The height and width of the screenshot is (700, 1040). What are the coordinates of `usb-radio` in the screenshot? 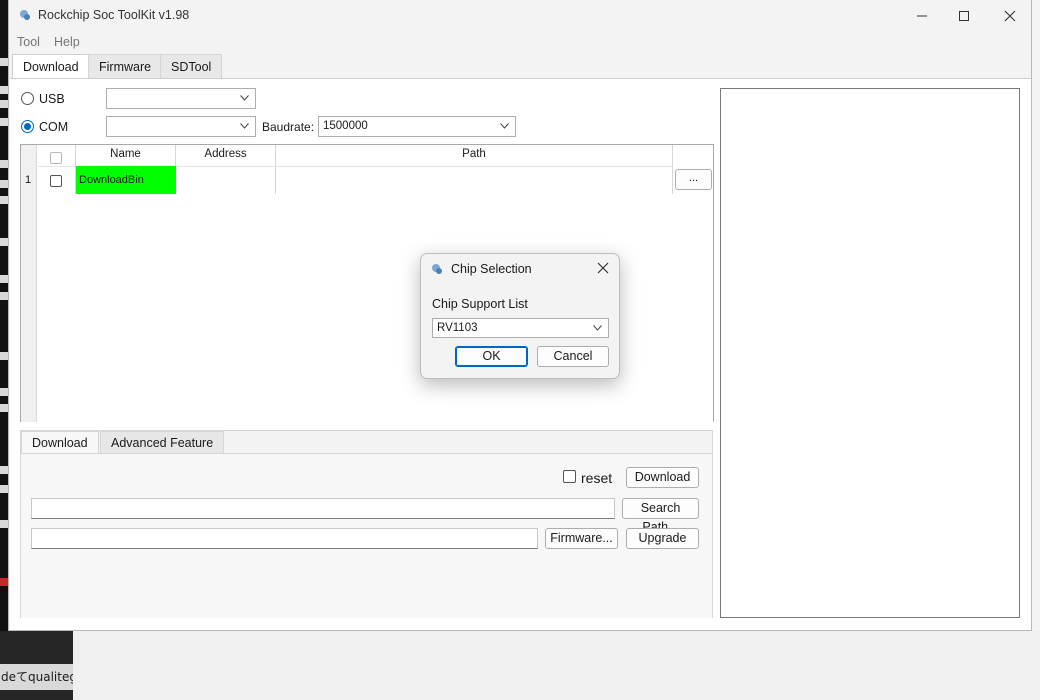 It's located at (27, 98).